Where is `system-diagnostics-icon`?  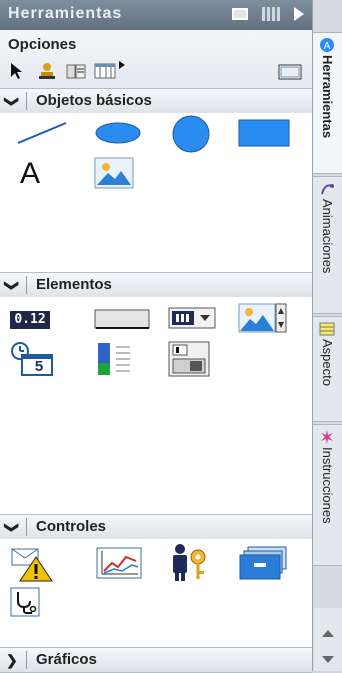 system-diagnostics-icon is located at coordinates (25, 602).